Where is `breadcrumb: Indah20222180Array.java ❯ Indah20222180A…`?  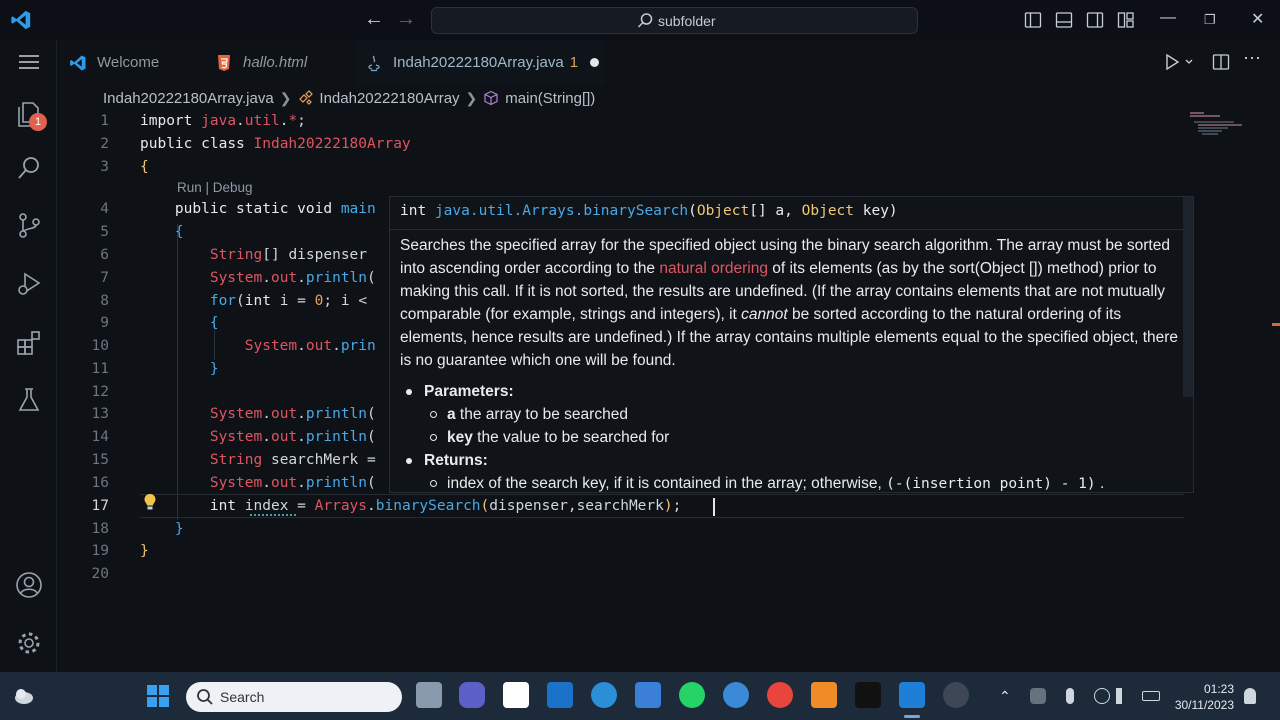
breadcrumb: Indah20222180Array.java ❯ Indah20222180A… is located at coordinates (349, 98).